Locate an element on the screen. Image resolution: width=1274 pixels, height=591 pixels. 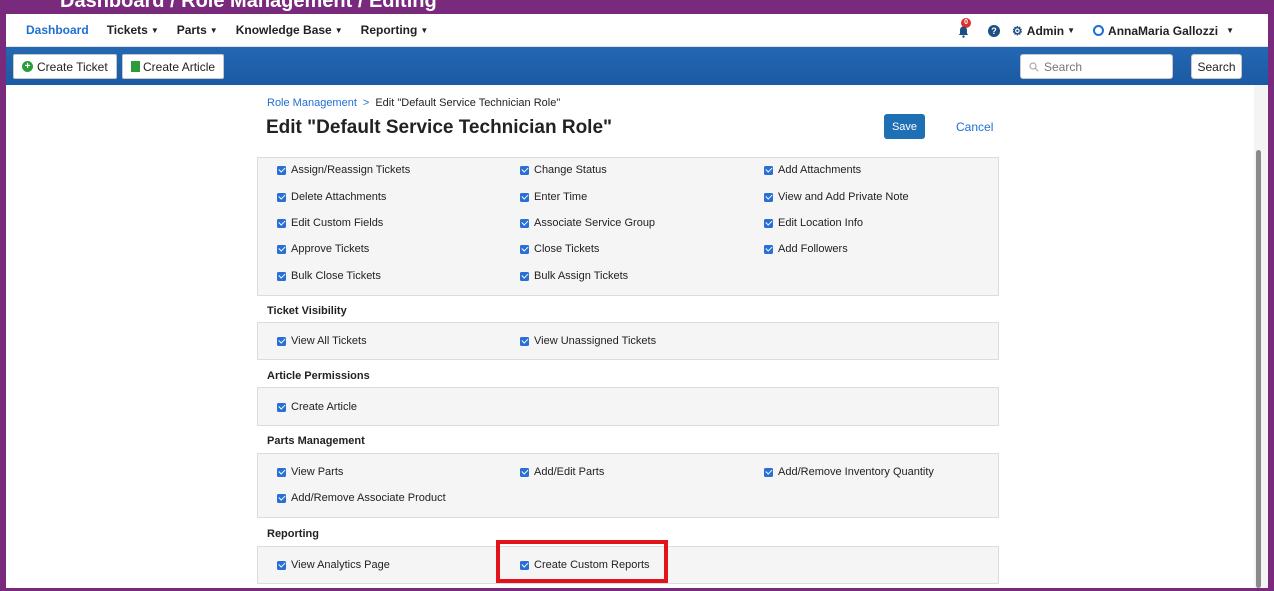
search-field is located at coordinates (1096, 66).